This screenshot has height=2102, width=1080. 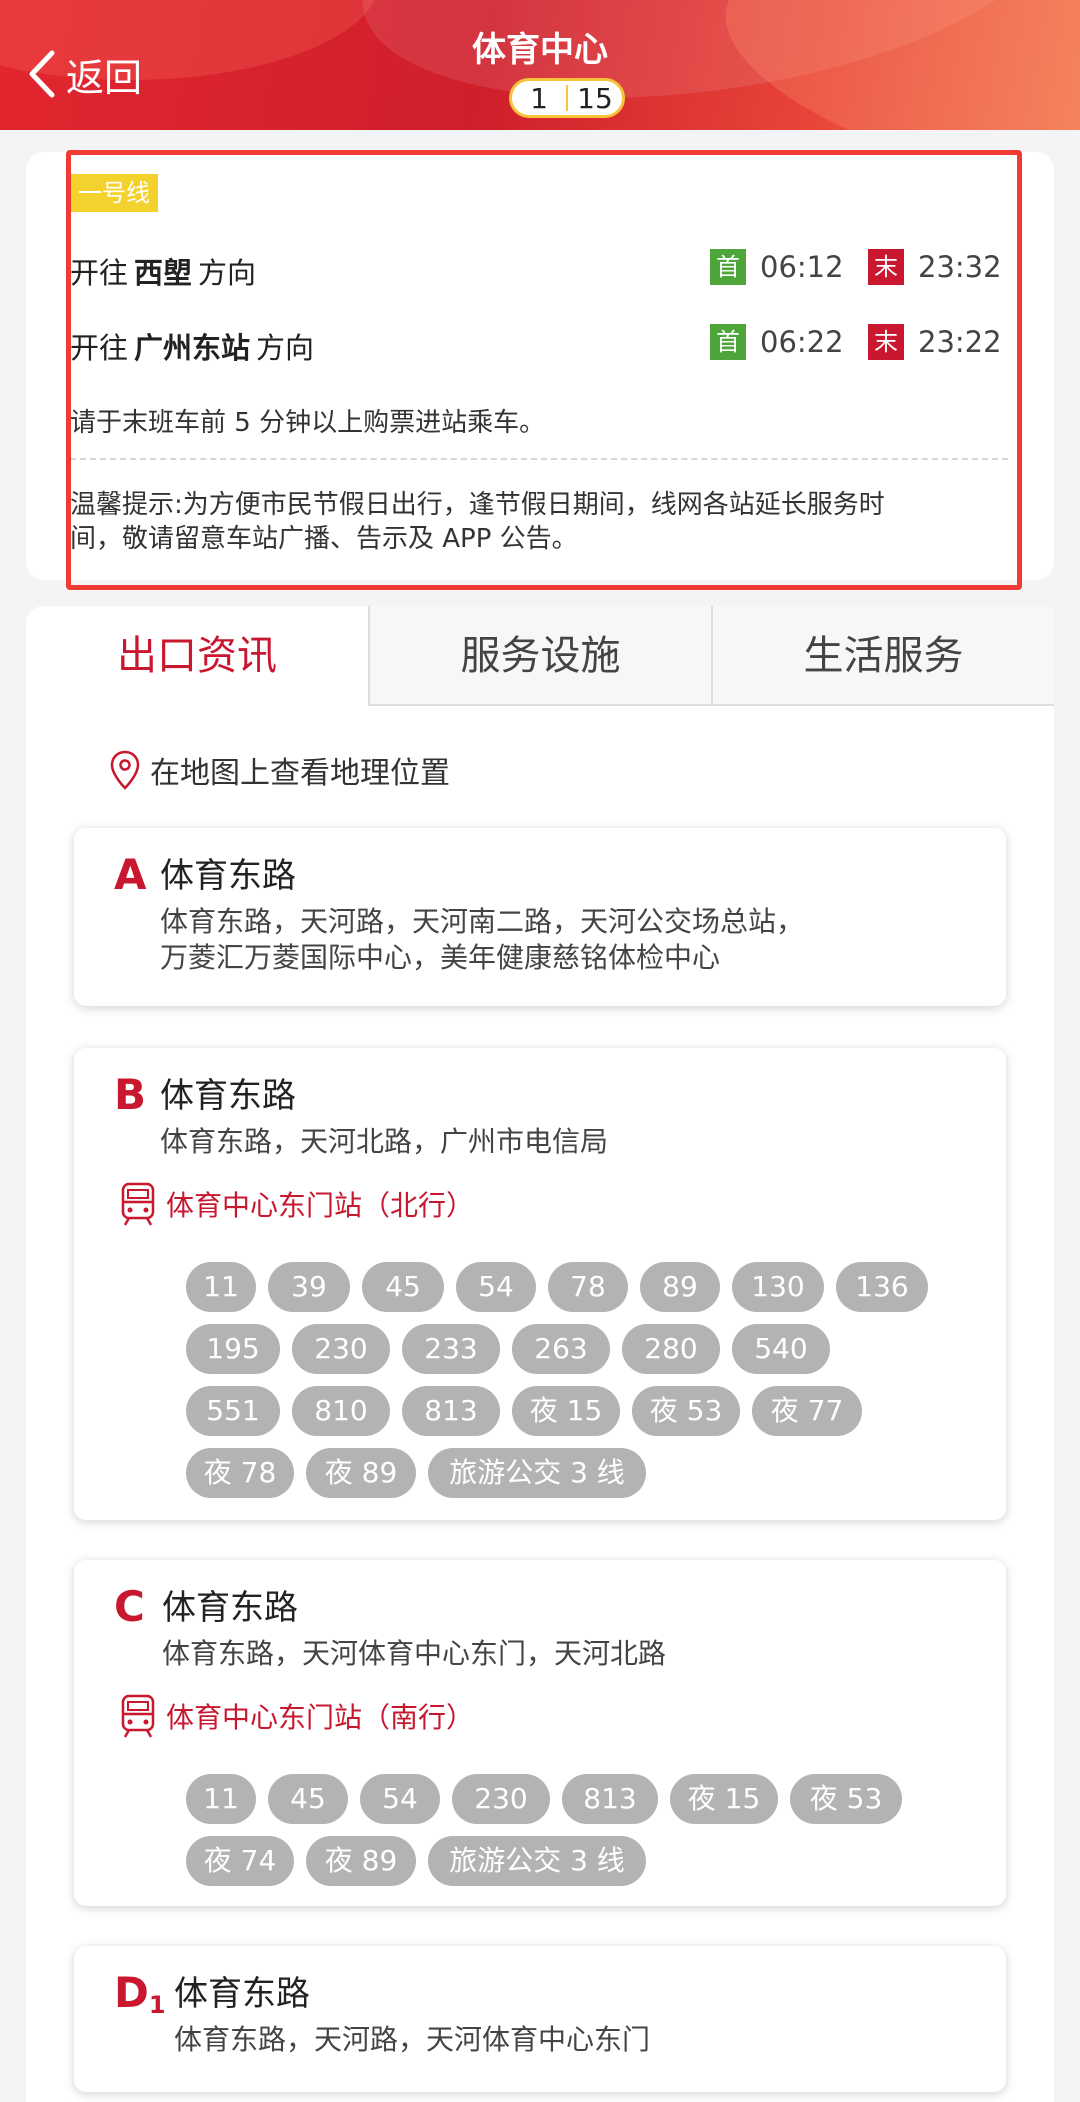 I want to click on tab-bar: 出口资讯 服务设施 生活服务, so click(x=540, y=656).